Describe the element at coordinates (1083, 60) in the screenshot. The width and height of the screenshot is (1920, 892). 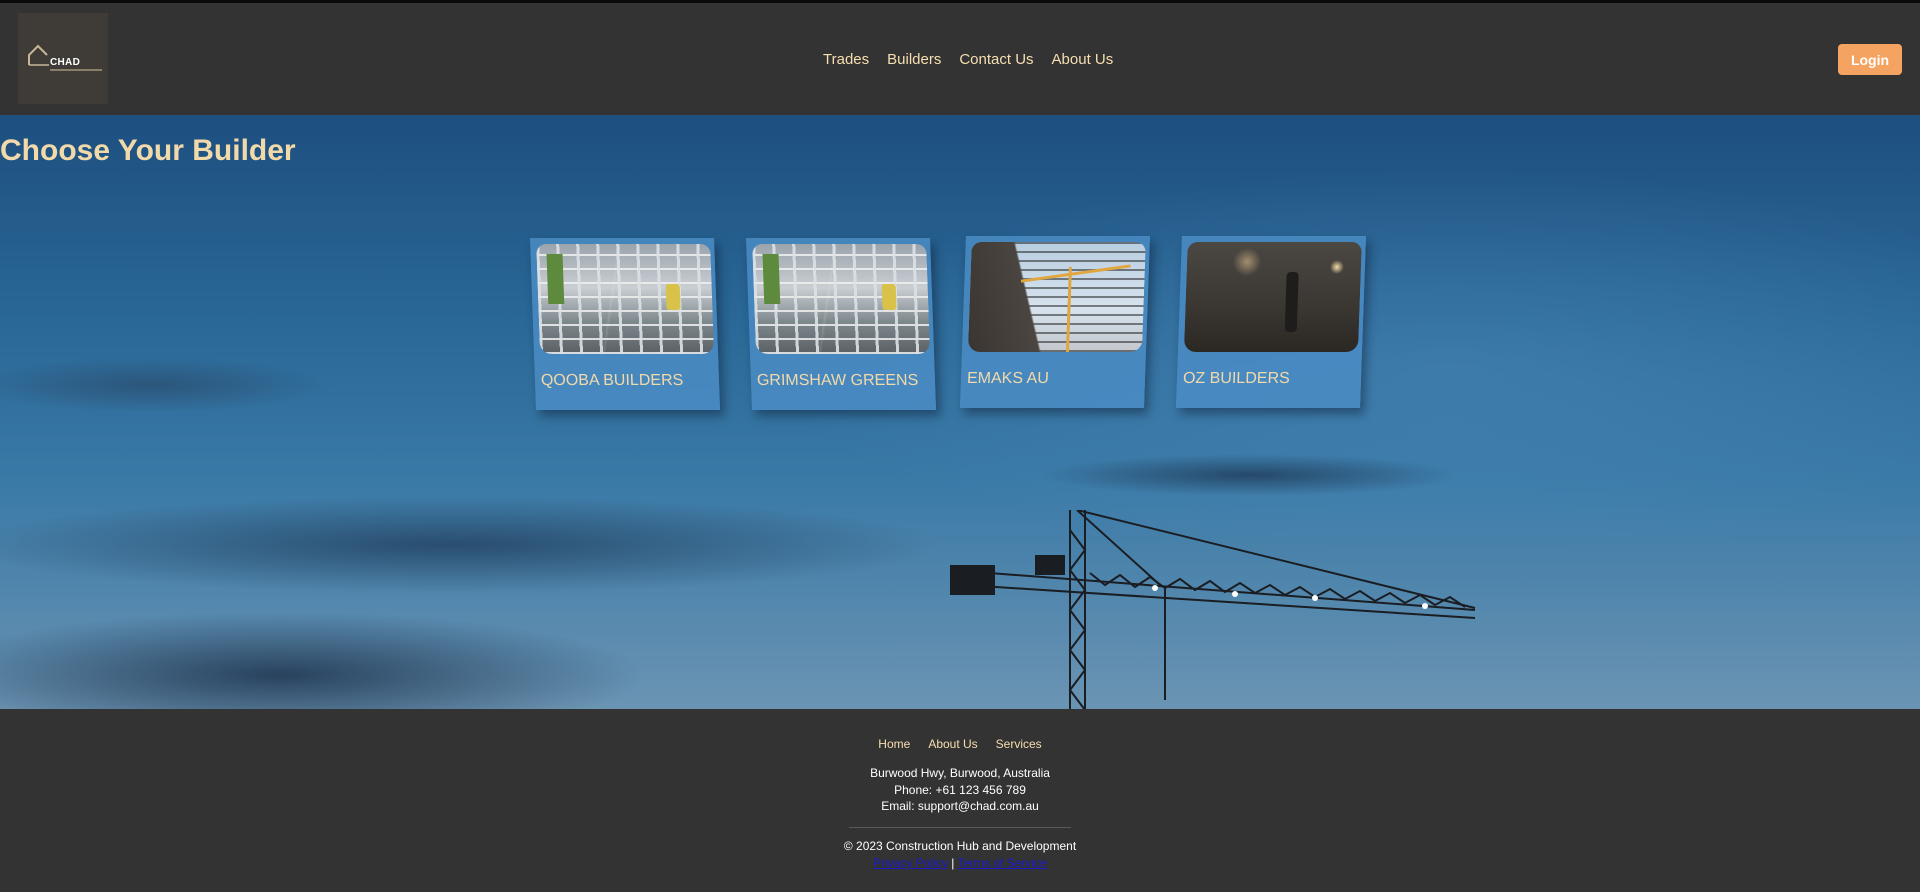
I see `nav-about-us: About Us` at that location.